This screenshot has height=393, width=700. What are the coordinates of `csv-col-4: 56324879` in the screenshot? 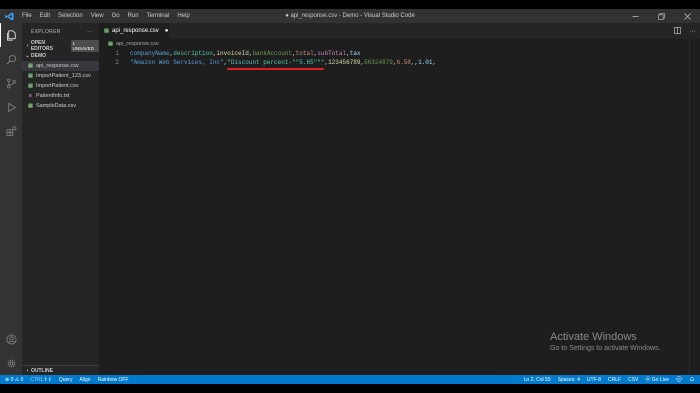 It's located at (378, 62).